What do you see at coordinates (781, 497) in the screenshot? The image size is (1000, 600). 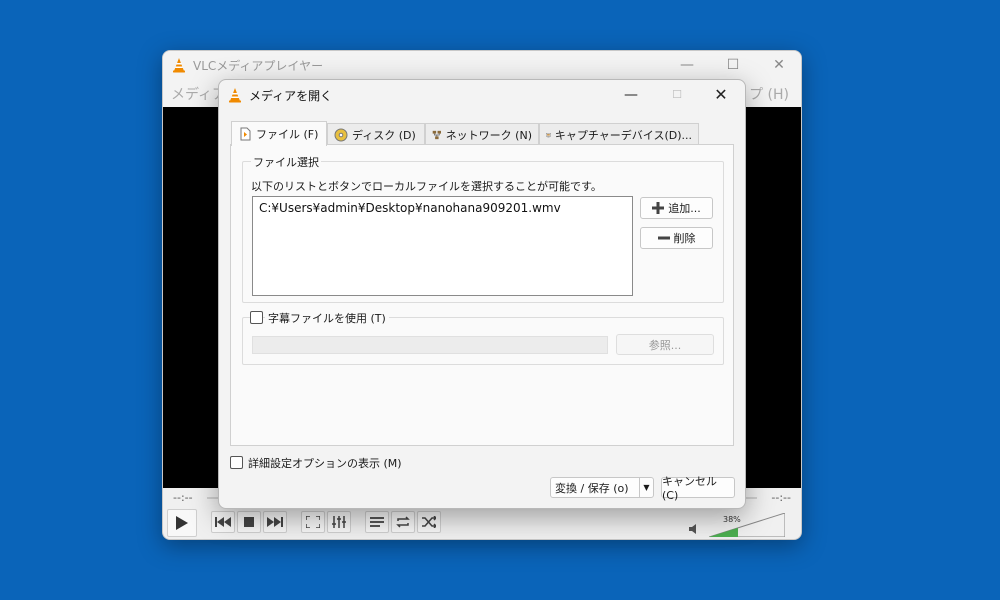 I see `total-time: --:--` at bounding box center [781, 497].